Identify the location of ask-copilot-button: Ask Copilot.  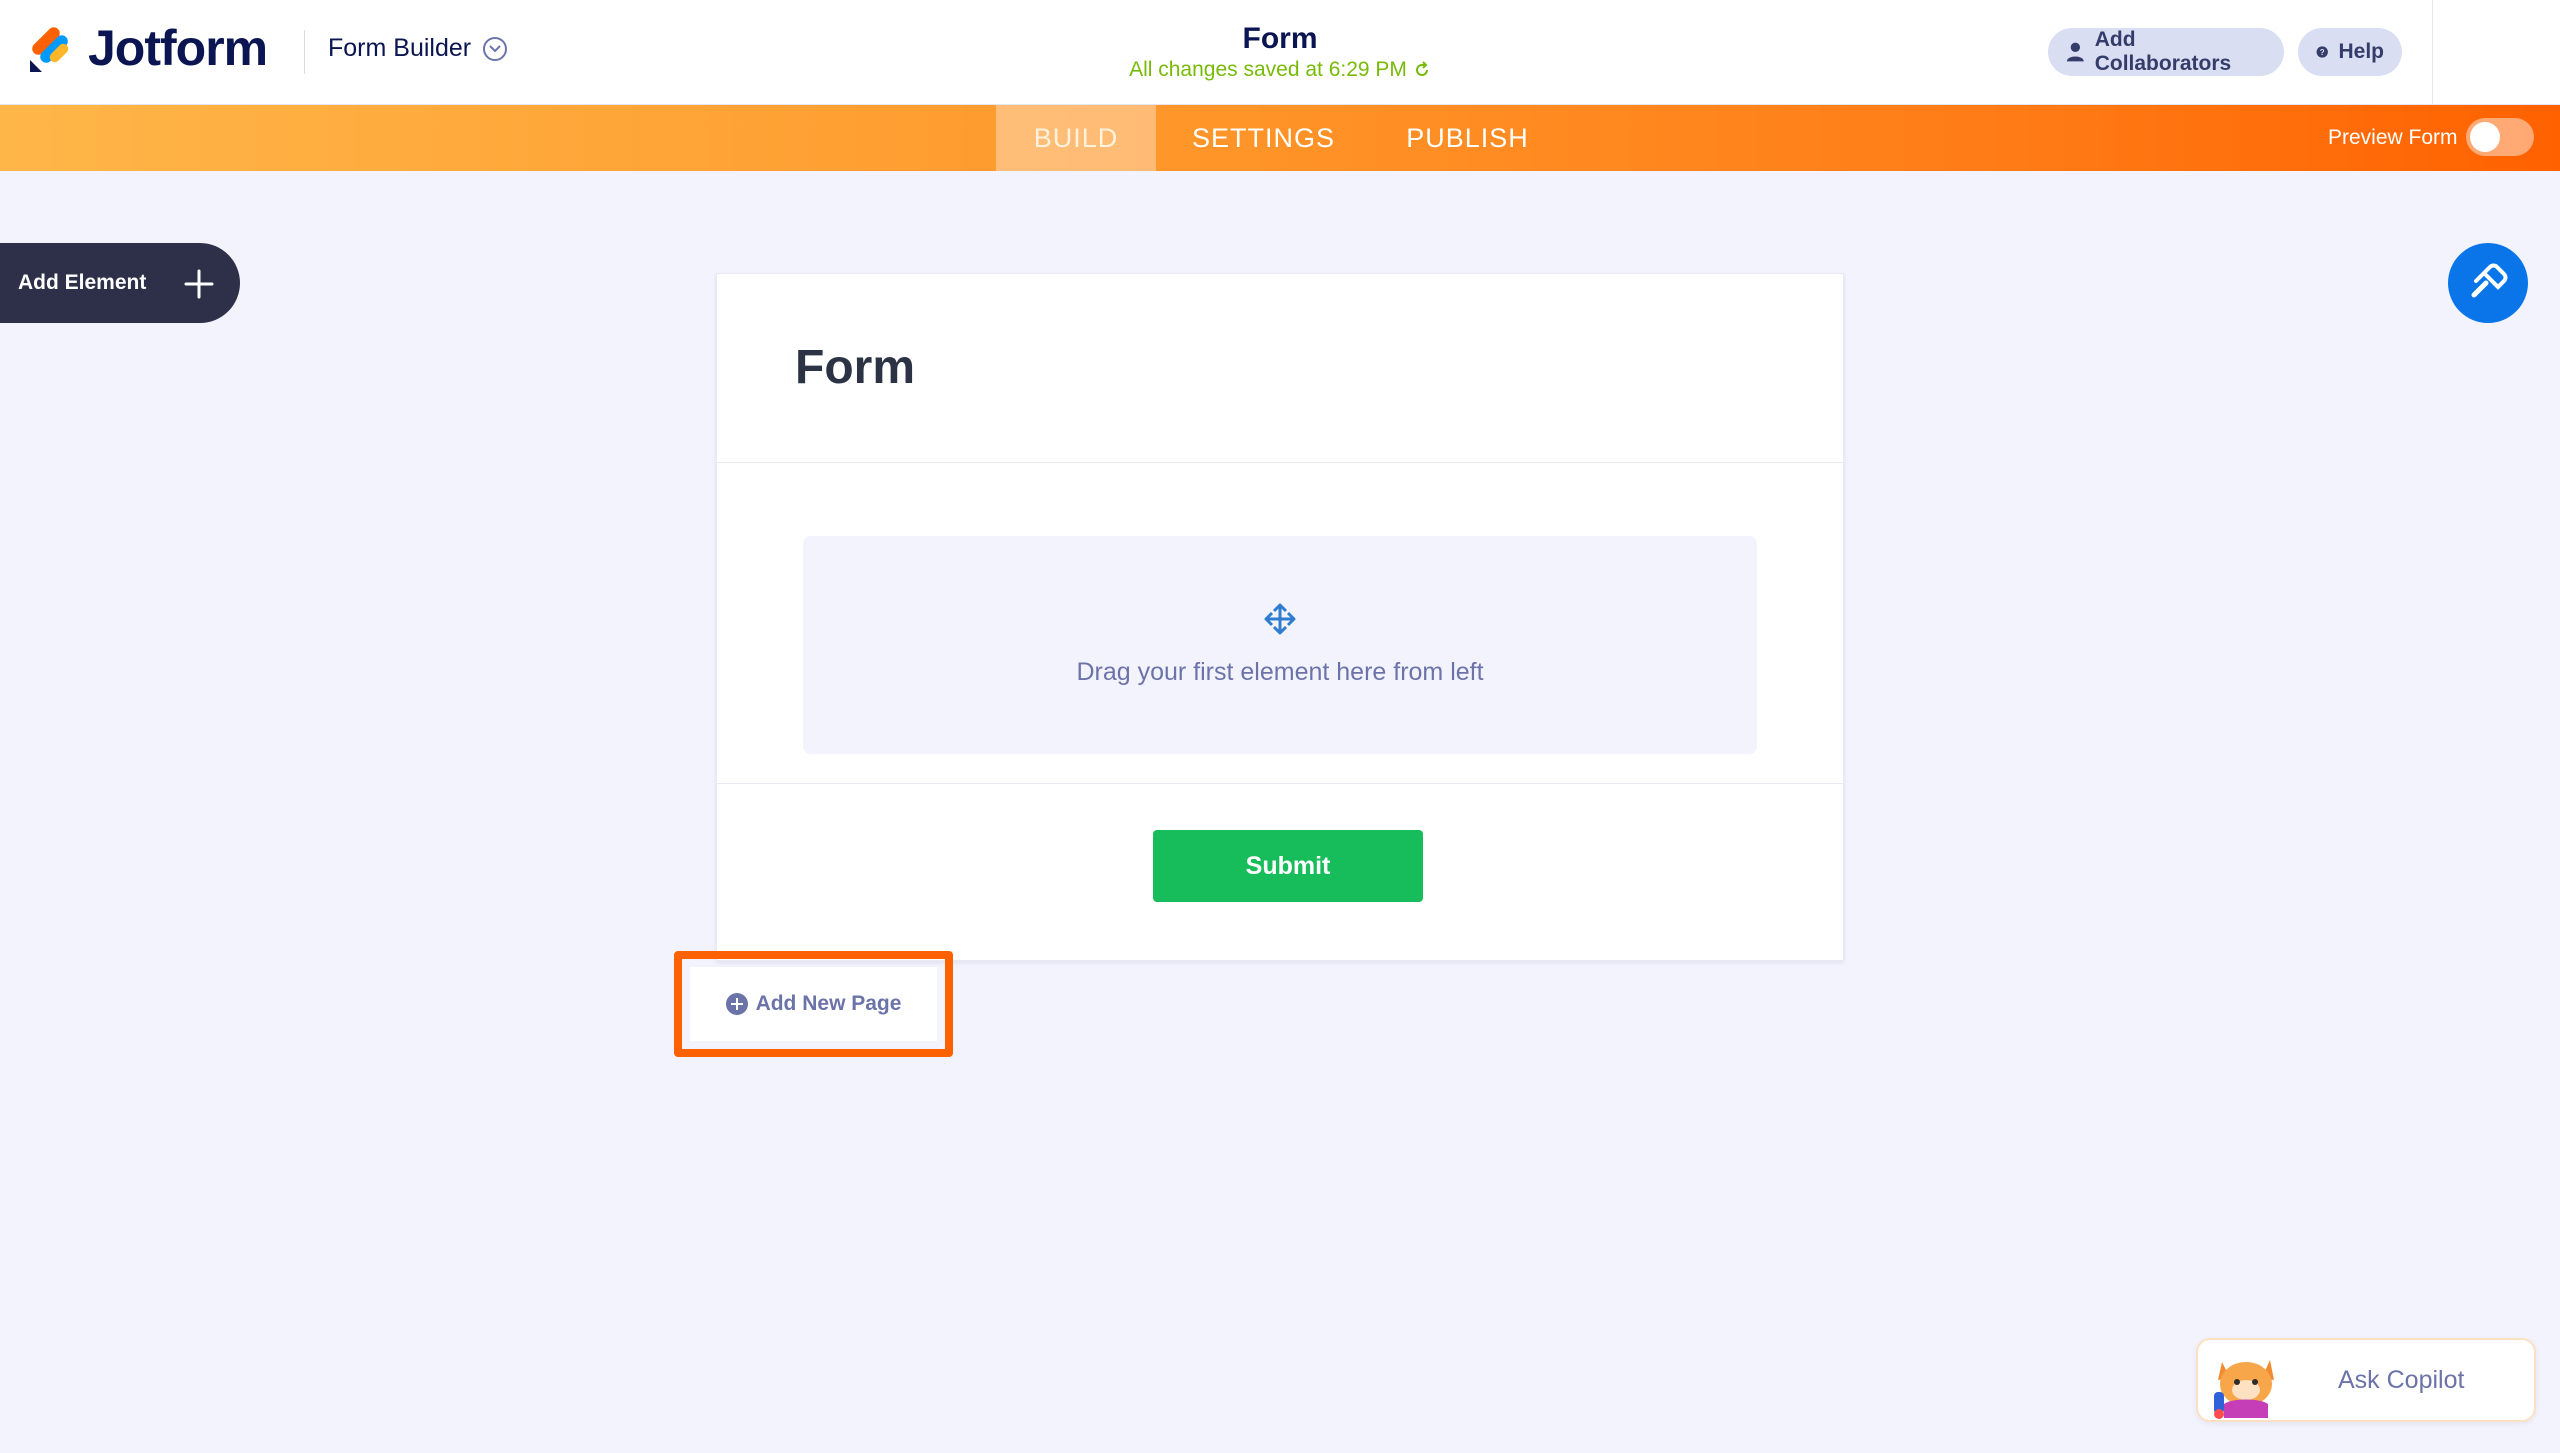
(2366, 1380).